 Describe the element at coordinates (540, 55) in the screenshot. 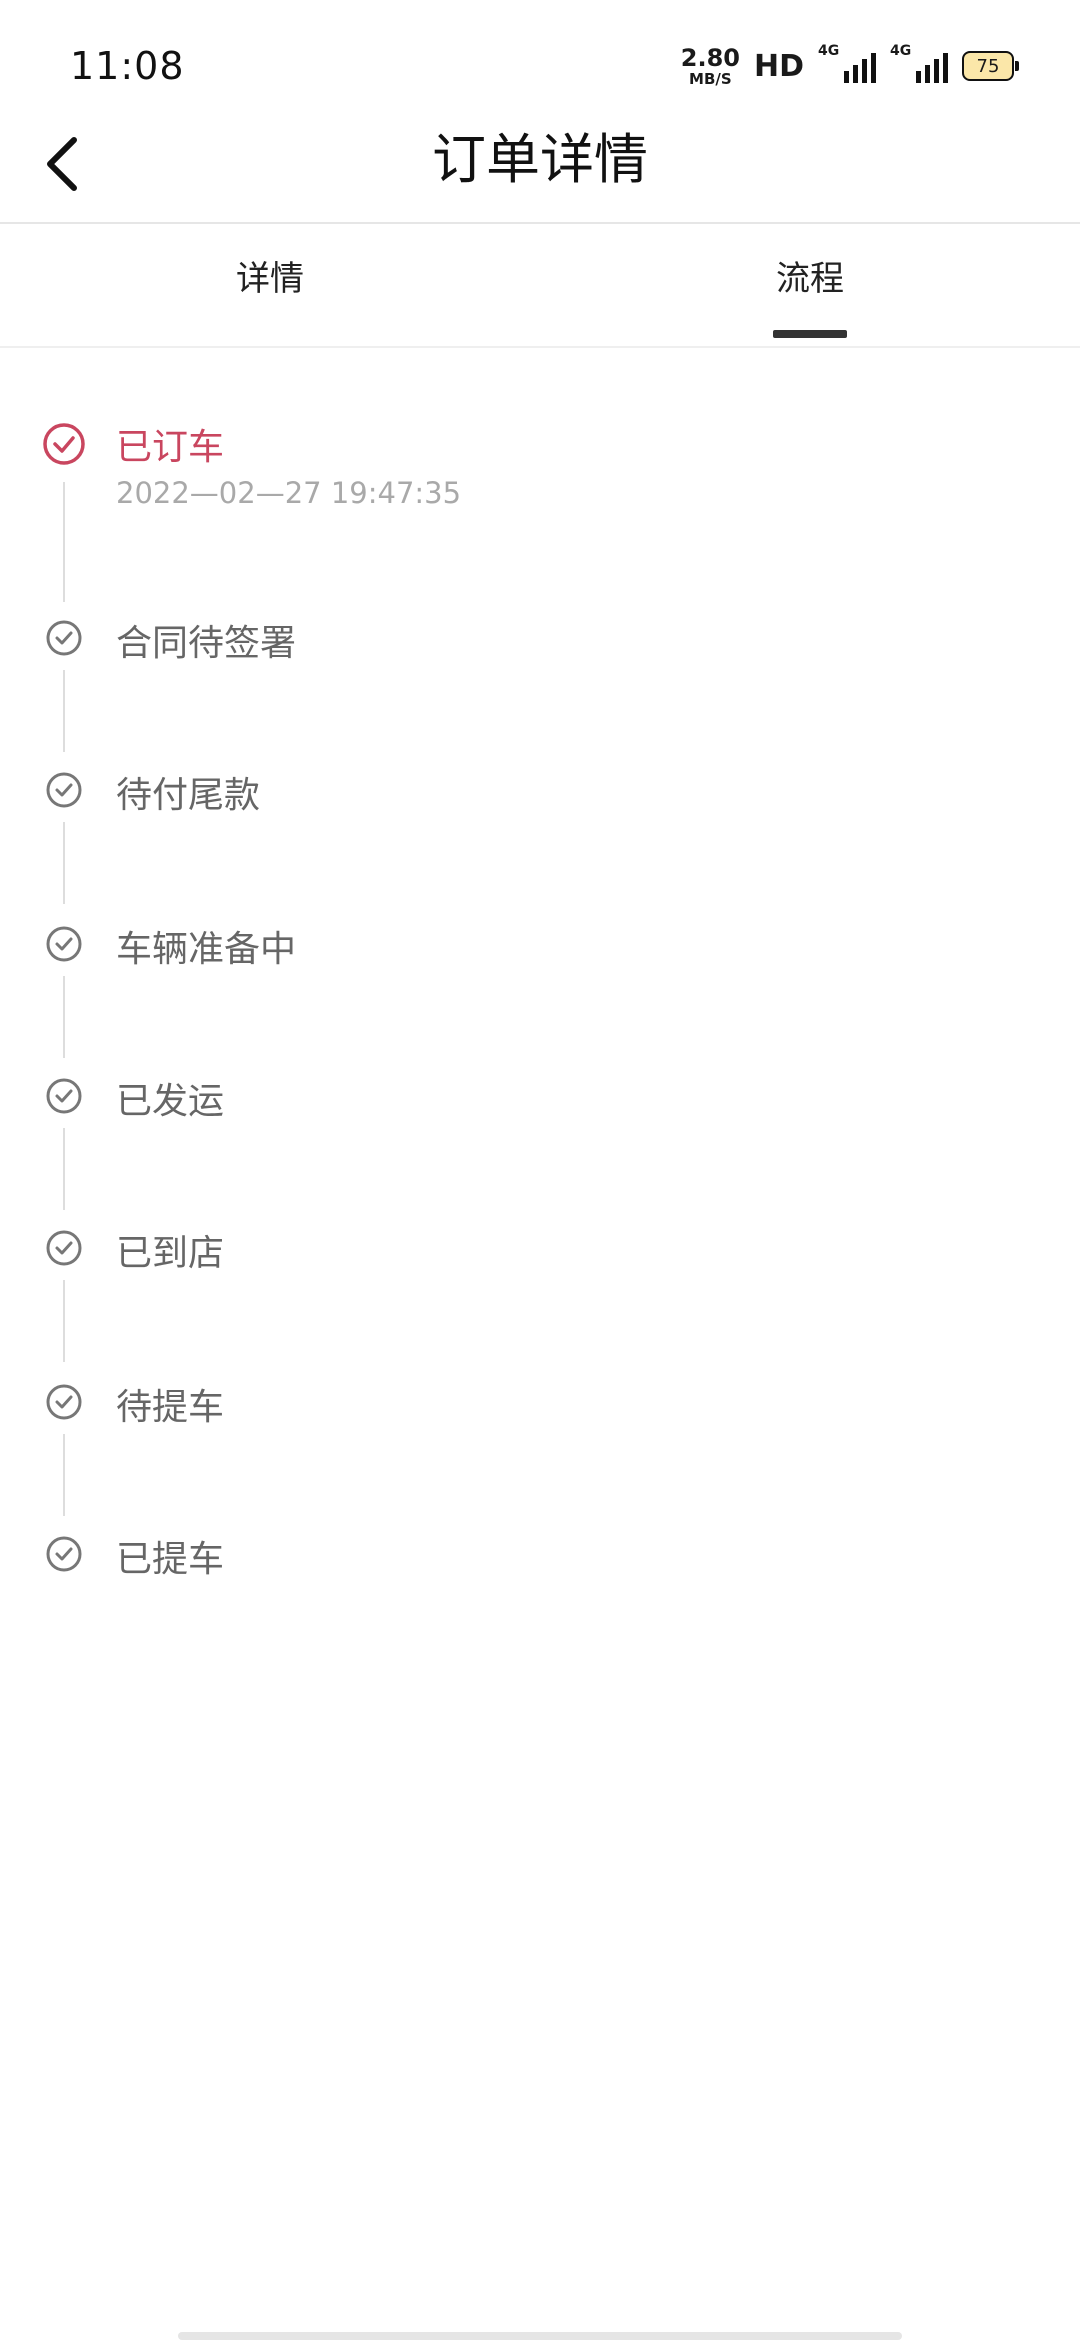

I see `status-bar: 11:08 2.80 MB/S HD 4G 4G 75` at that location.